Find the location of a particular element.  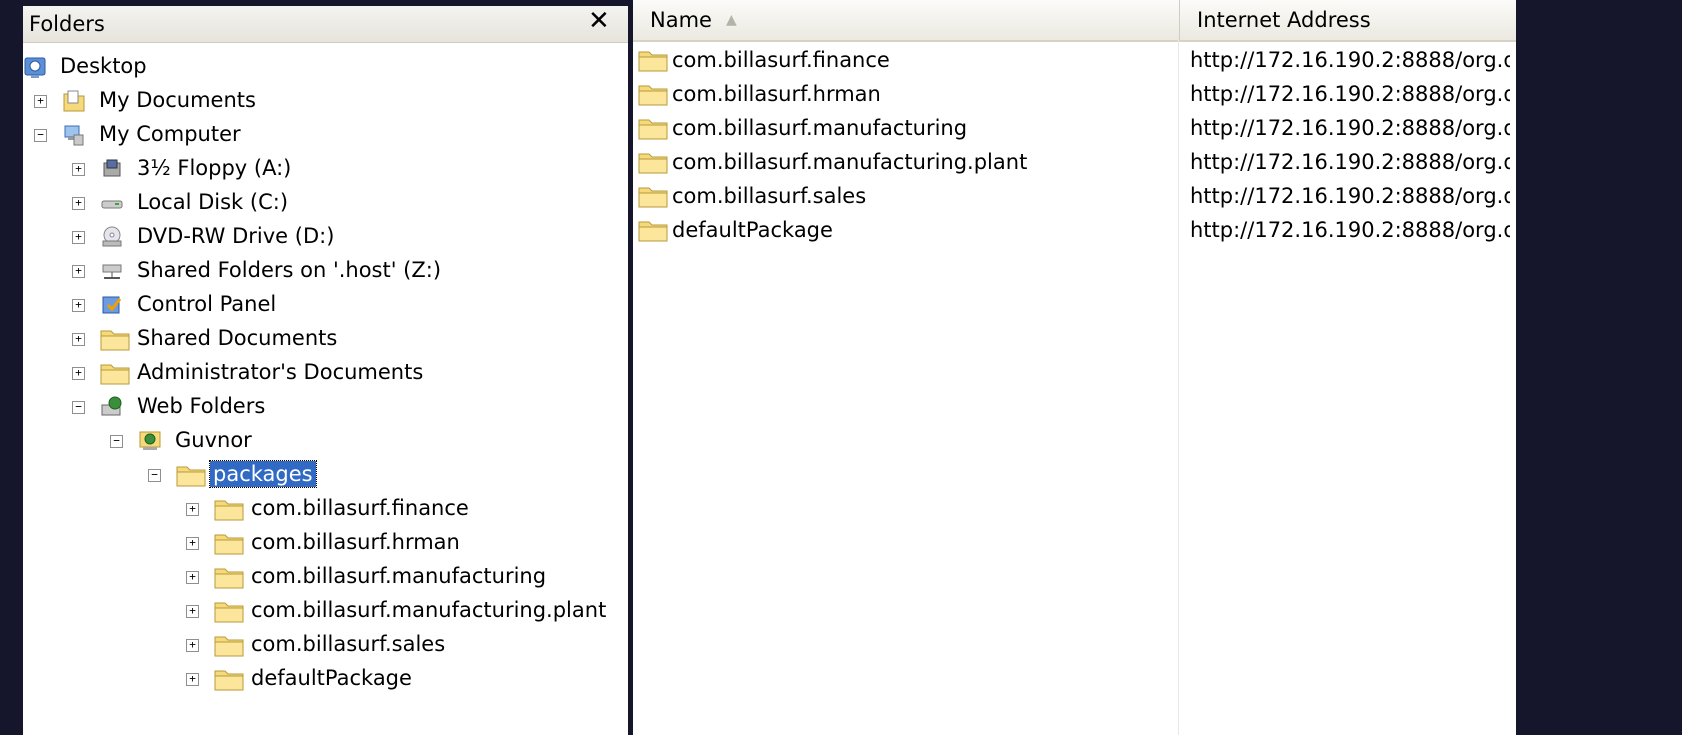

tree-item-label: My Documents is located at coordinates (177, 100).